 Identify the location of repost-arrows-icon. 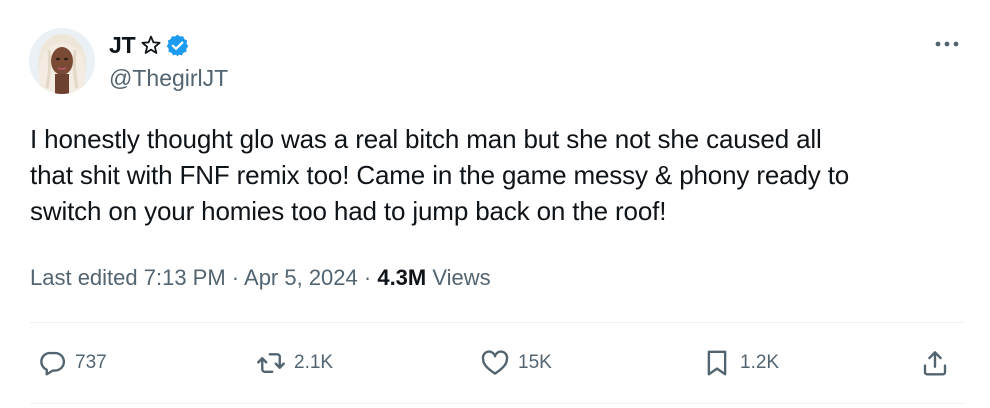
(271, 363).